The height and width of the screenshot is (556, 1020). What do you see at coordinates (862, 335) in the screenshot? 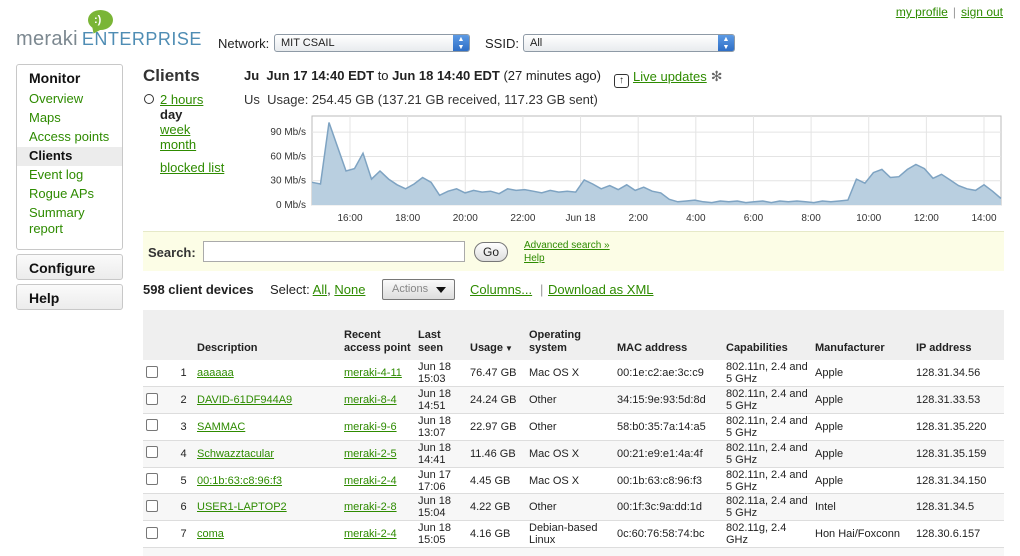
I see `header-manufacturer: Manufacturer` at bounding box center [862, 335].